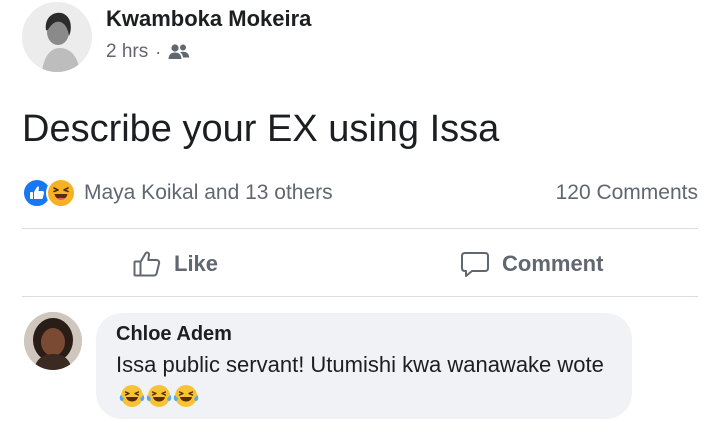 This screenshot has width=720, height=434. I want to click on reaction-names: Maya Koikal and 13 others, so click(208, 193).